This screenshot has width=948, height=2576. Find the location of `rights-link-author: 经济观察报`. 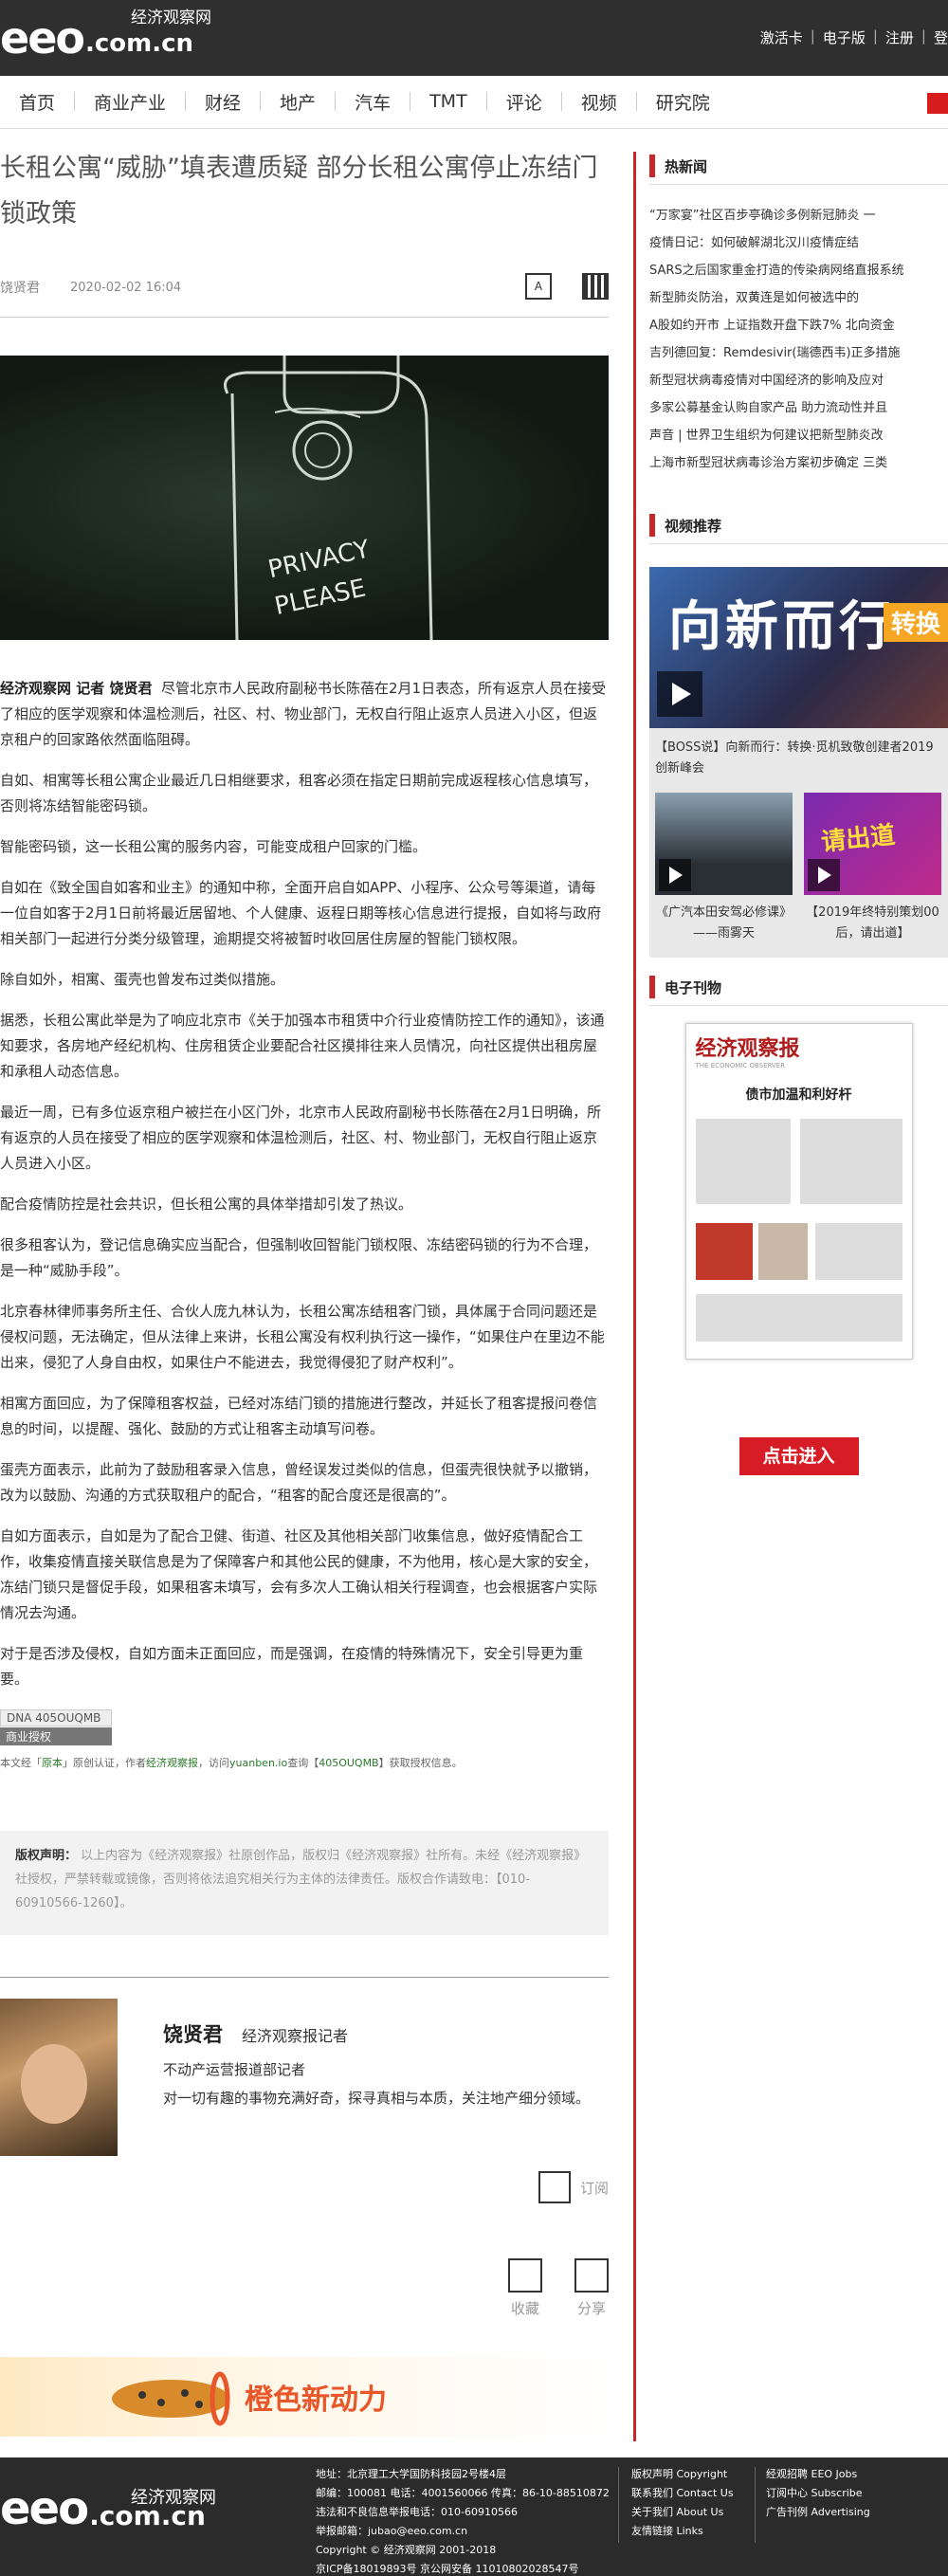

rights-link-author: 经济观察报 is located at coordinates (172, 1763).